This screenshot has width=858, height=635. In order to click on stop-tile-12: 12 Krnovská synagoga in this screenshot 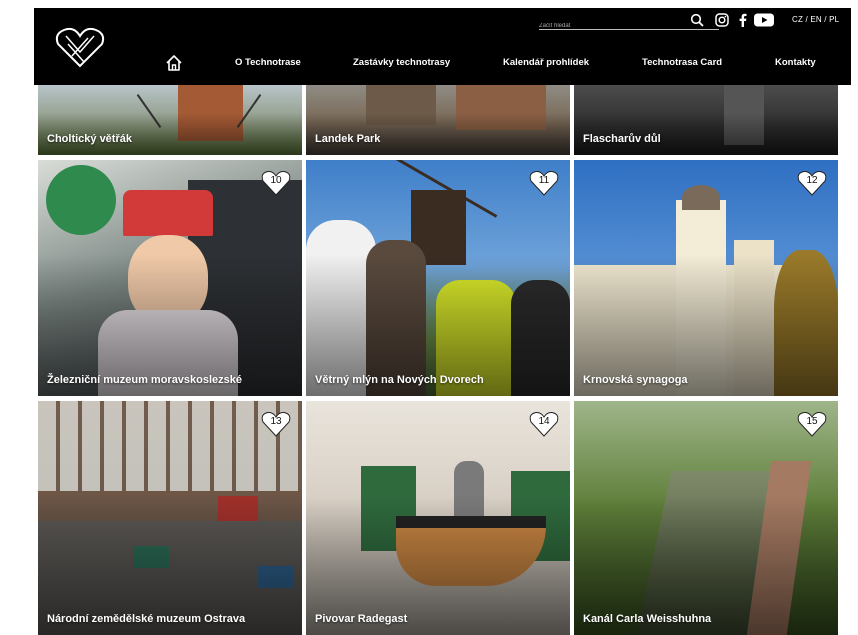, I will do `click(706, 278)`.